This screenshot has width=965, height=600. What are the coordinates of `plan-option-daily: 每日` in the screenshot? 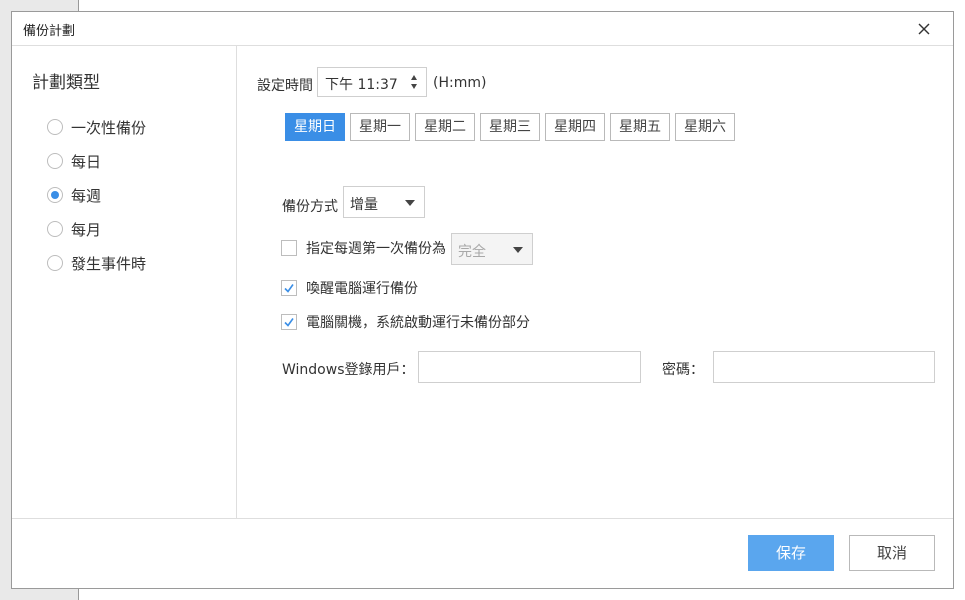 It's located at (74, 161).